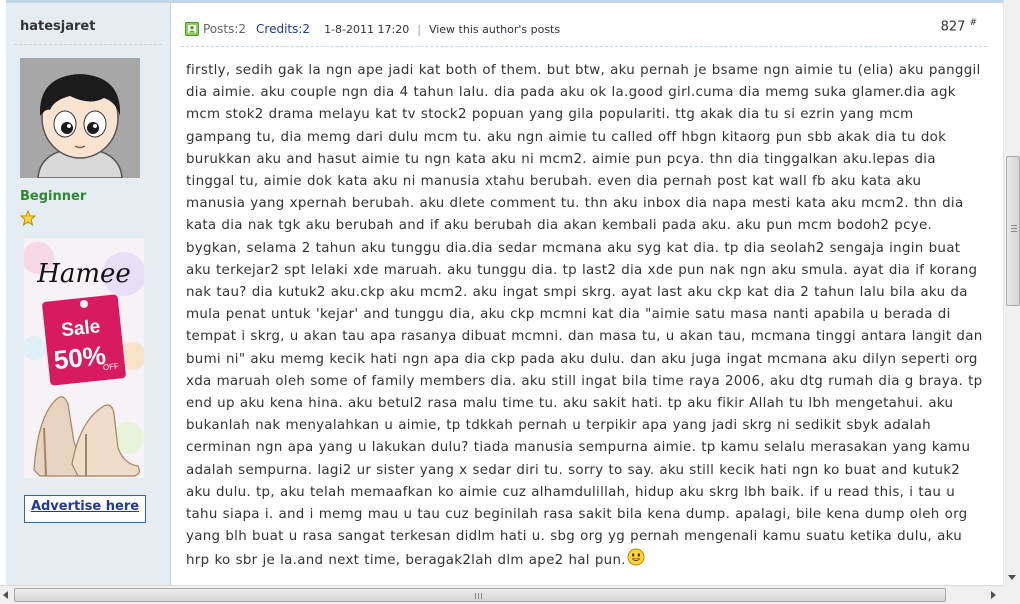  Describe the element at coordinates (5, 595) in the screenshot. I see `scroll-left-arrow-icon` at that location.